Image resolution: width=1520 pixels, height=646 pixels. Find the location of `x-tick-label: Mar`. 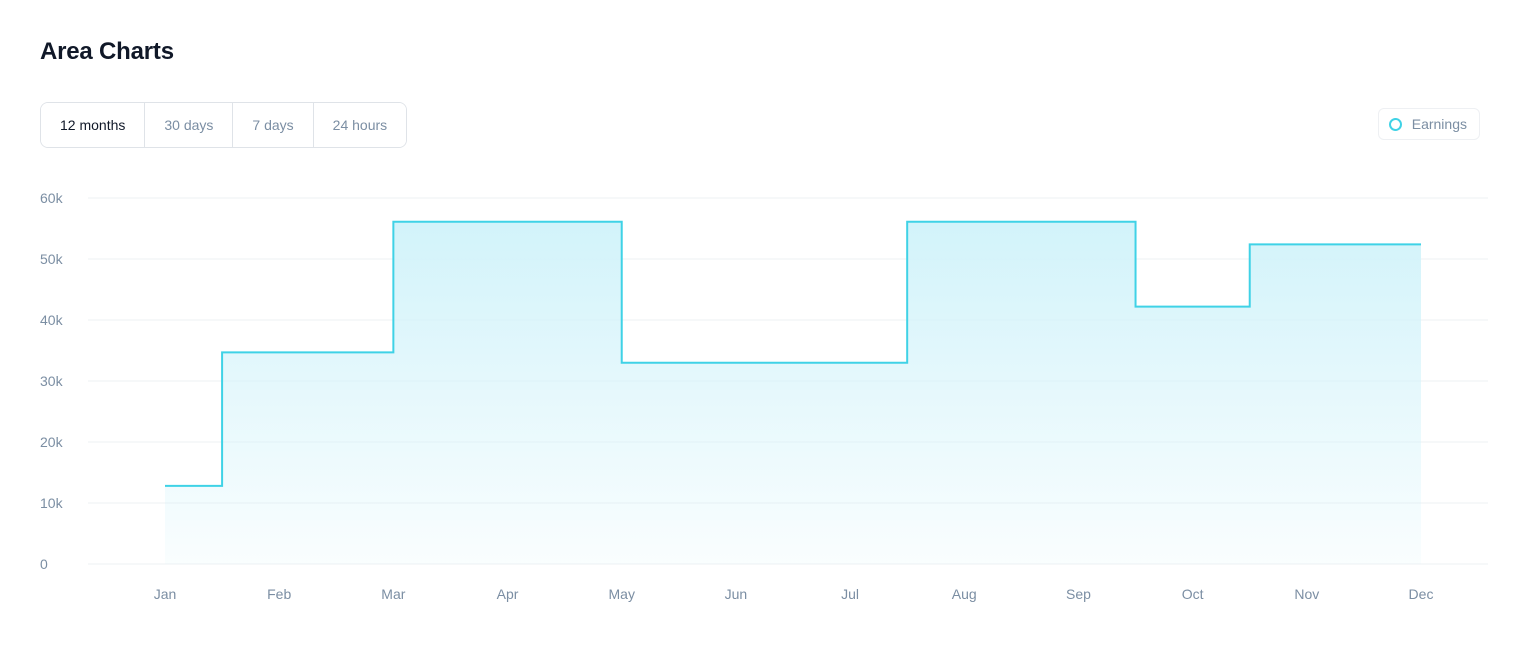

x-tick-label: Mar is located at coordinates (393, 594).